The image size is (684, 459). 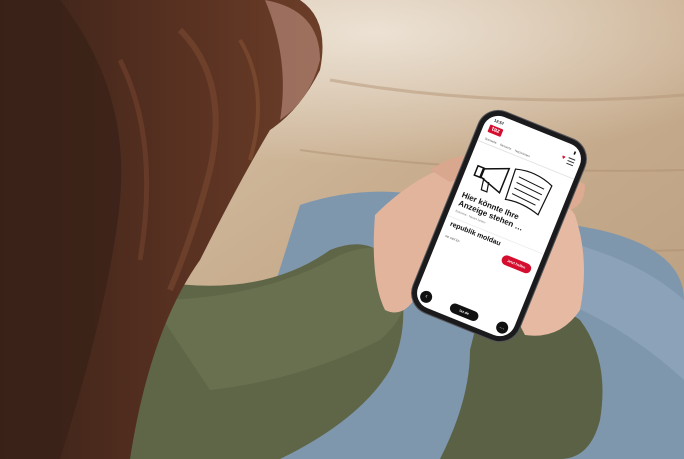 I want to click on heart-icon: ♥, so click(x=564, y=158).